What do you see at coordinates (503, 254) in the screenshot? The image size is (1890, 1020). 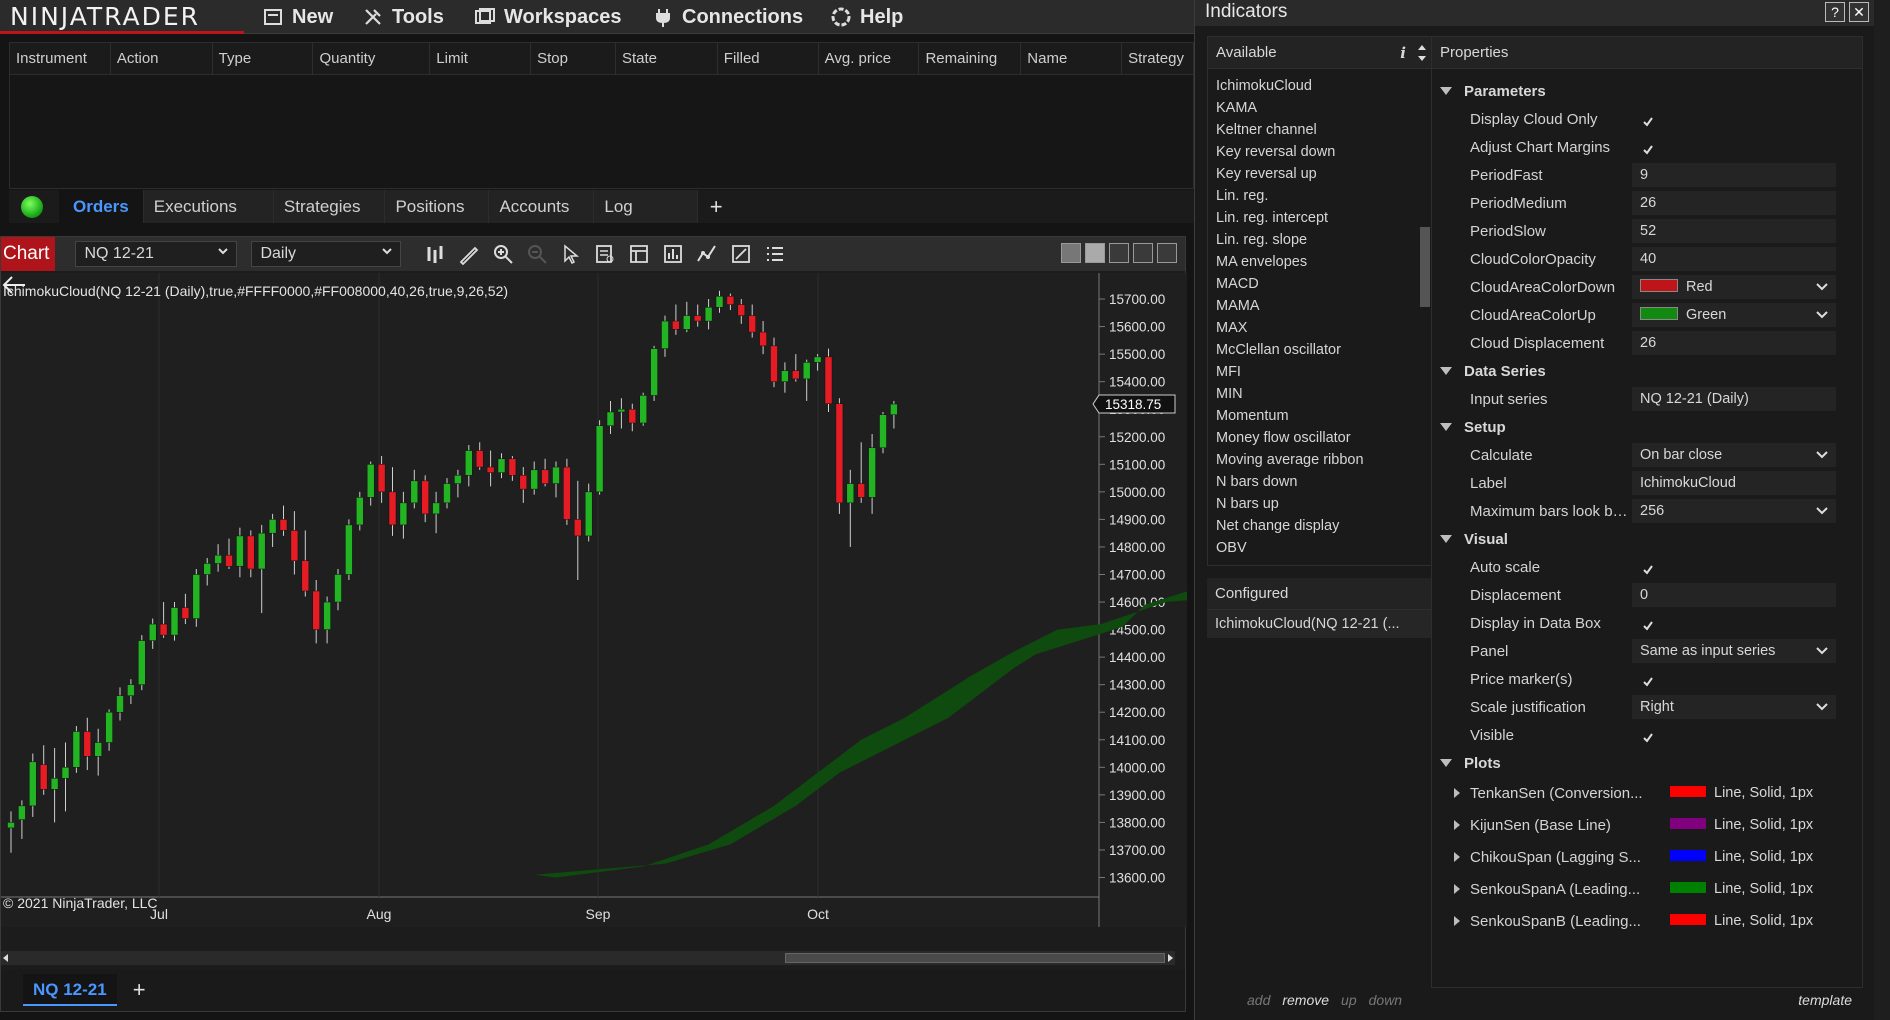 I see `zoom-in-icon` at bounding box center [503, 254].